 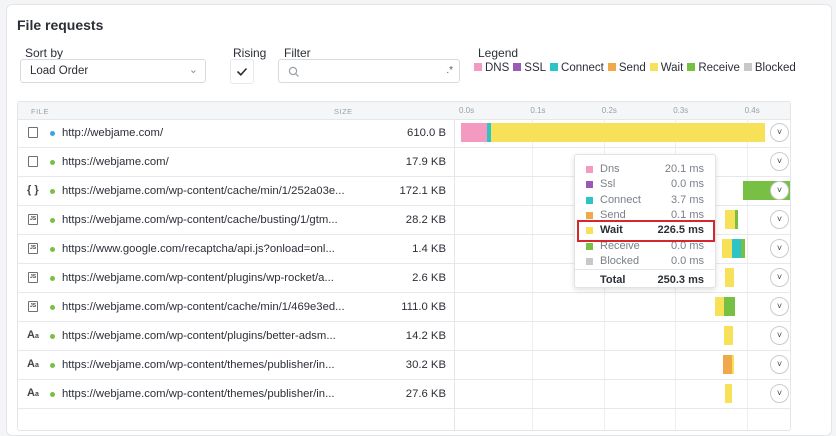 What do you see at coordinates (752, 110) in the screenshot?
I see `timeline-tick: 0.4s` at bounding box center [752, 110].